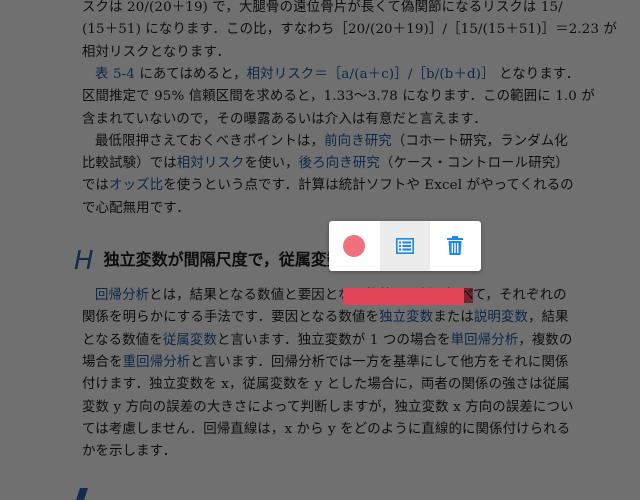 The height and width of the screenshot is (500, 640). What do you see at coordinates (190, 340) in the screenshot?
I see `term-link: 従属変数` at bounding box center [190, 340].